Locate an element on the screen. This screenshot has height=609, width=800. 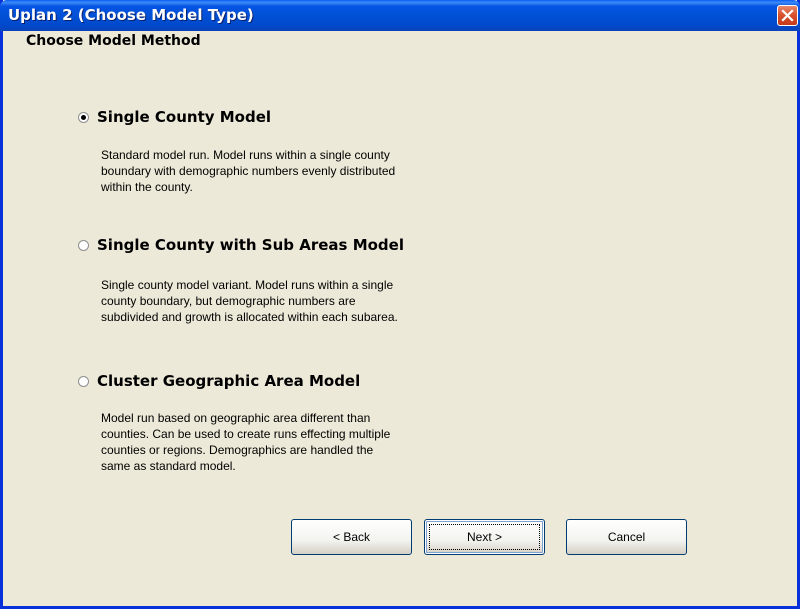
section-heading: Choose Model Method is located at coordinates (113, 41).